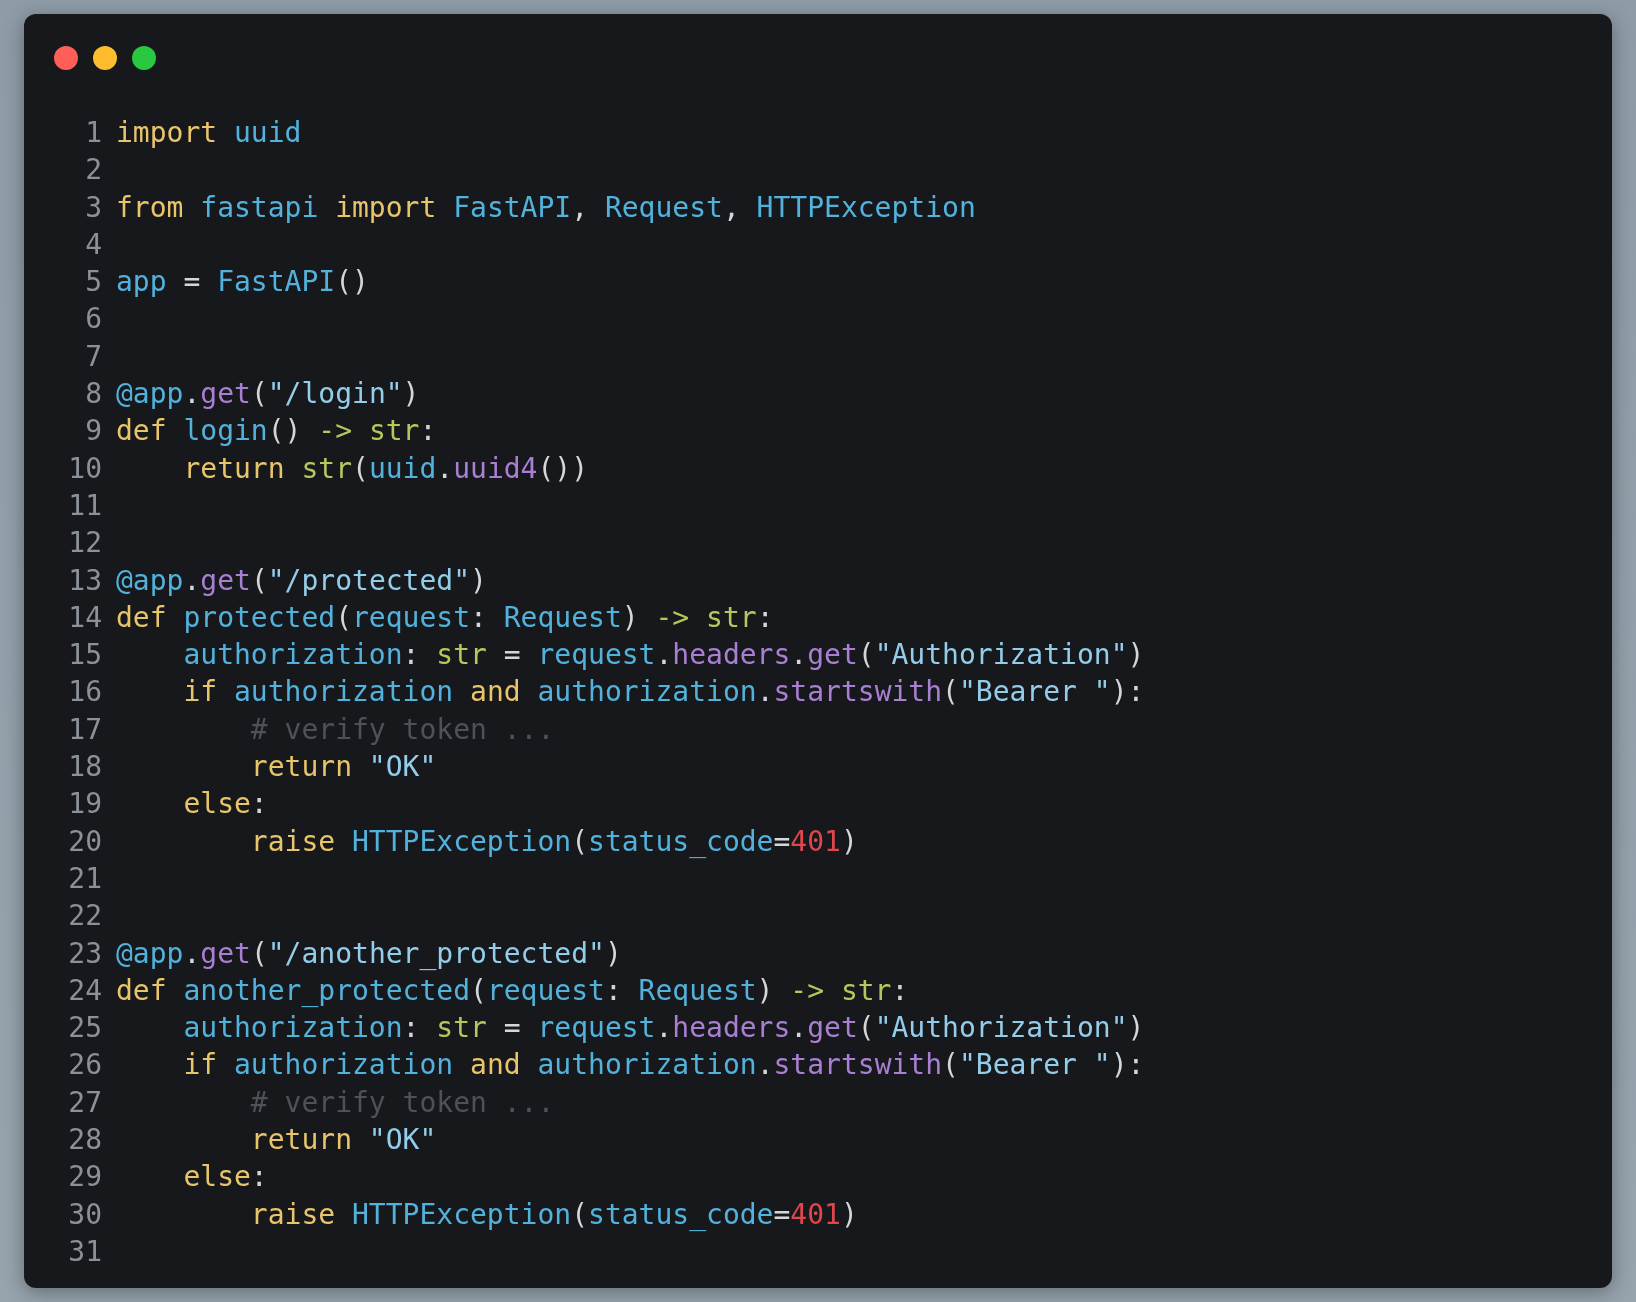 The height and width of the screenshot is (1302, 1636). Describe the element at coordinates (84, 468) in the screenshot. I see `line-number: 10` at that location.